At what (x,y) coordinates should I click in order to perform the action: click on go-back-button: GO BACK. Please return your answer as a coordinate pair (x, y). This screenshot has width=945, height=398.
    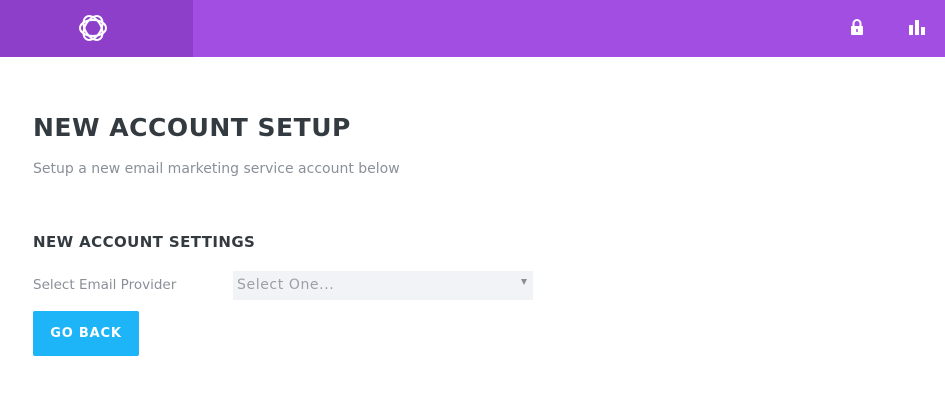
    Looking at the image, I should click on (86, 333).